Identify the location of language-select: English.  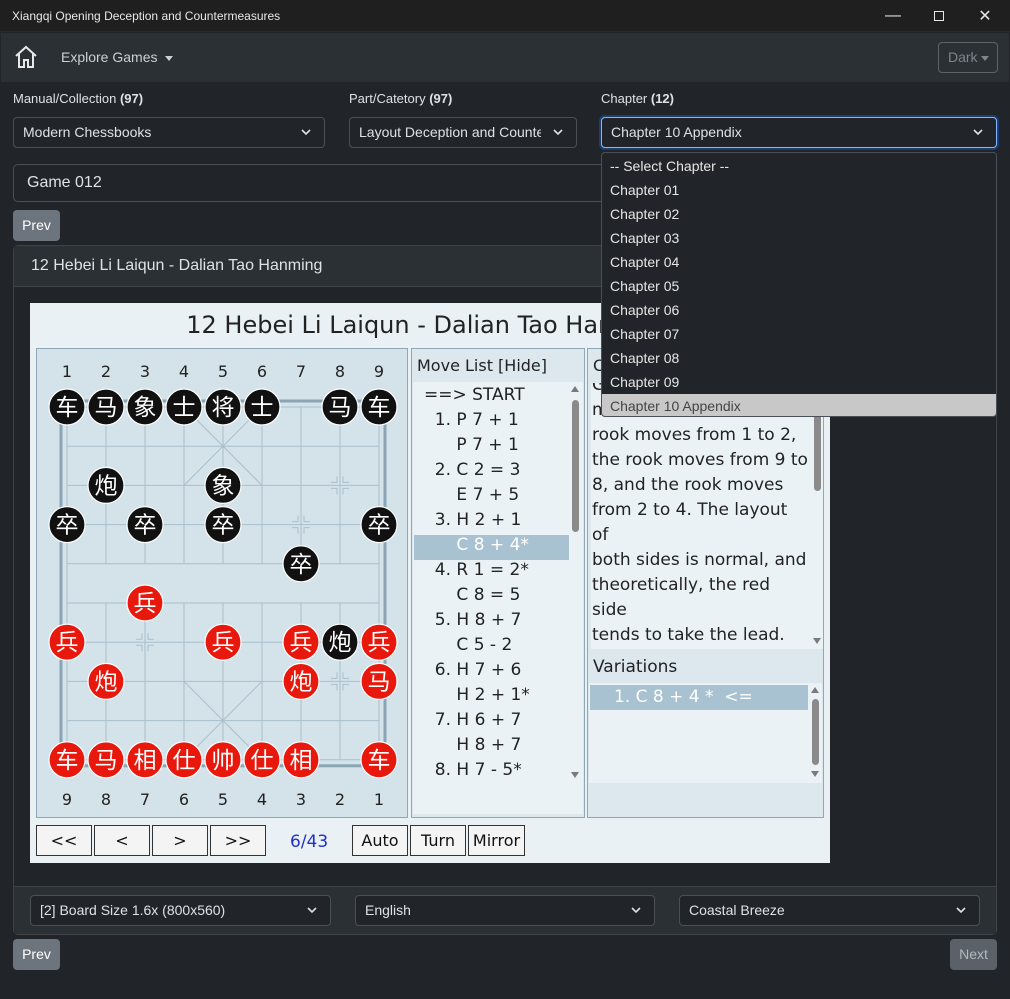
(505, 910).